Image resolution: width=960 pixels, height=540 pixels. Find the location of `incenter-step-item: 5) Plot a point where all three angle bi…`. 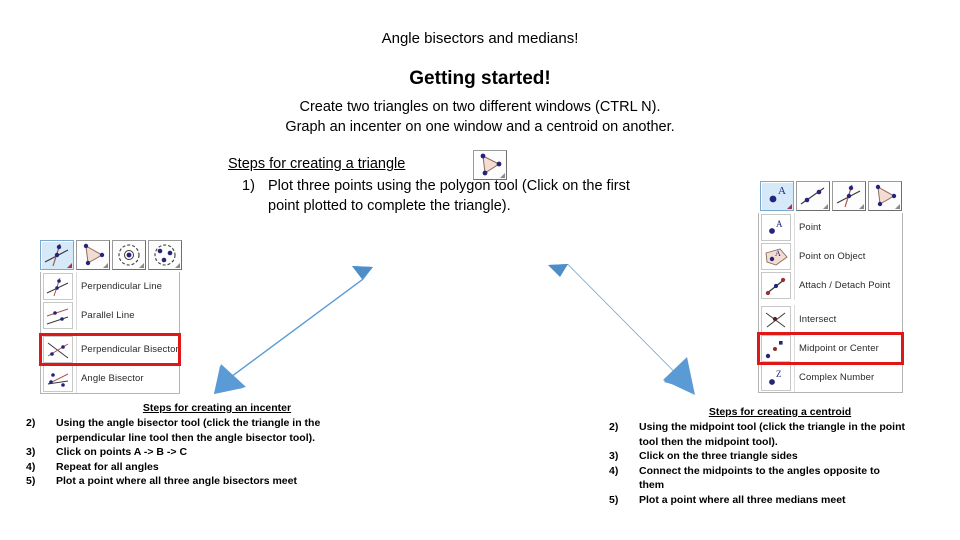

incenter-step-item: 5) Plot a point where all three angle bi… is located at coordinates (187, 481).